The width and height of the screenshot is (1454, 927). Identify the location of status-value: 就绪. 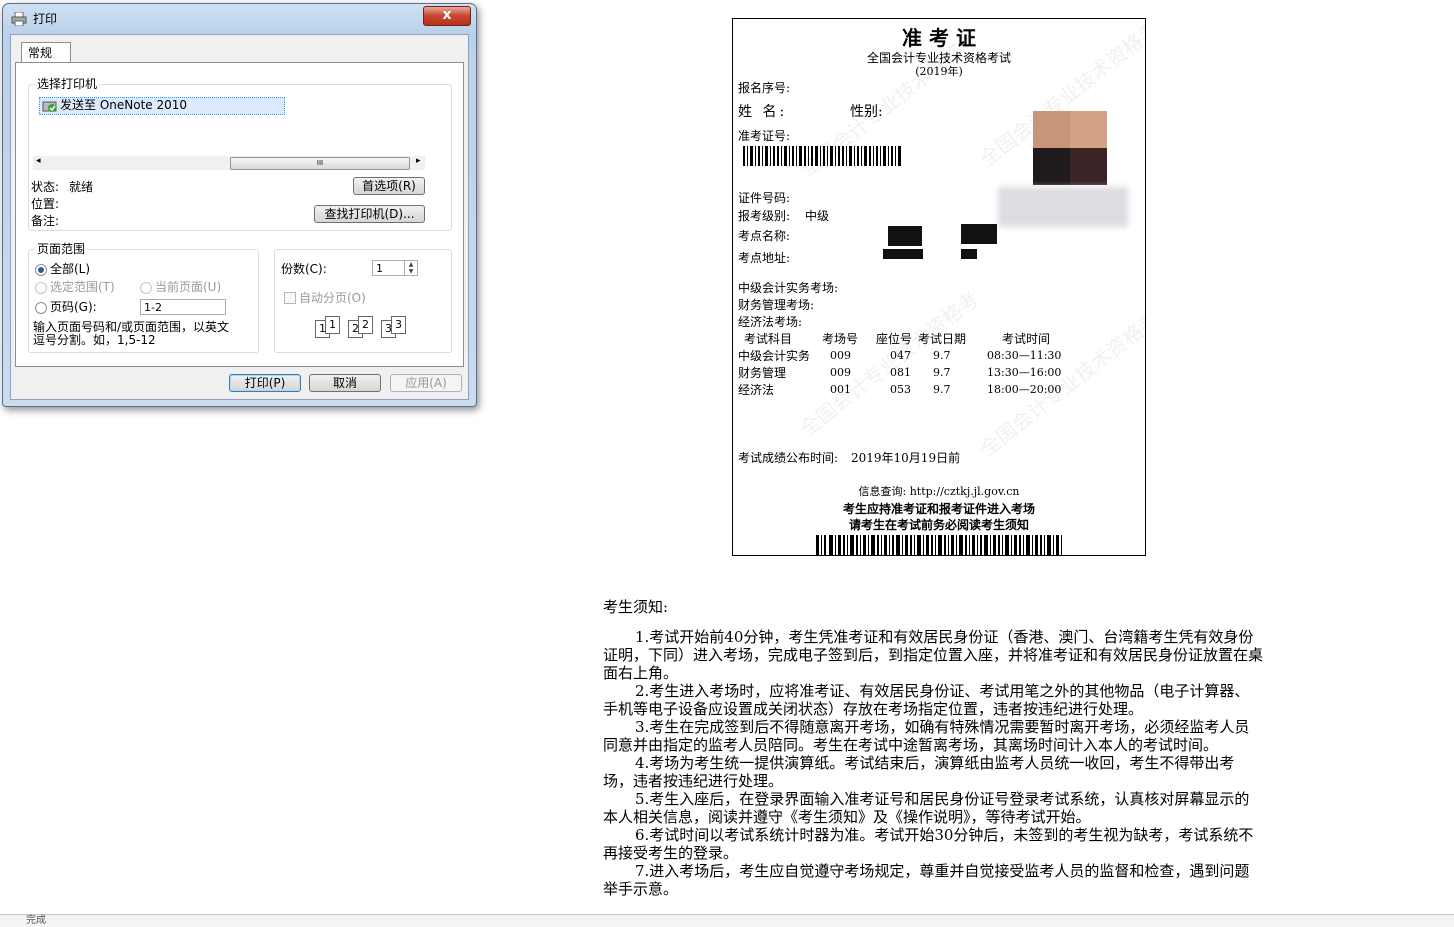
(81, 187).